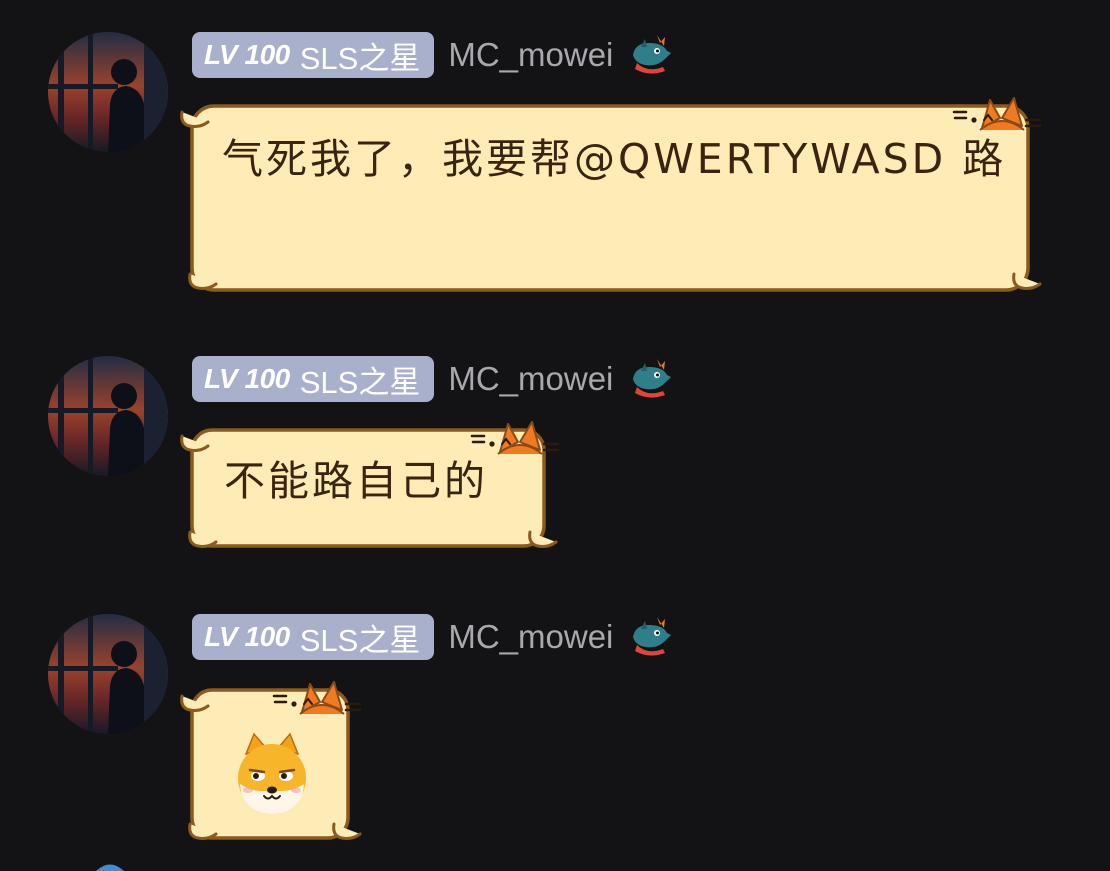 Image resolution: width=1110 pixels, height=871 pixels. I want to click on message-bubble: 不能路自己的, so click(368, 488).